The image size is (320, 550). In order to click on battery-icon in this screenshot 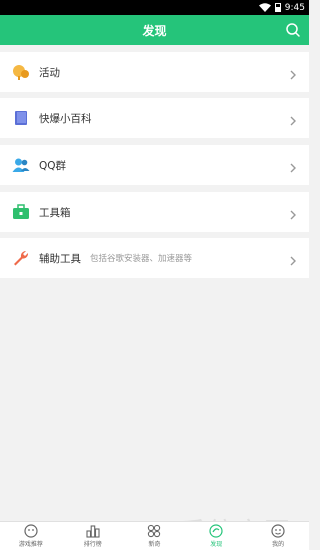, I will do `click(277, 7)`.